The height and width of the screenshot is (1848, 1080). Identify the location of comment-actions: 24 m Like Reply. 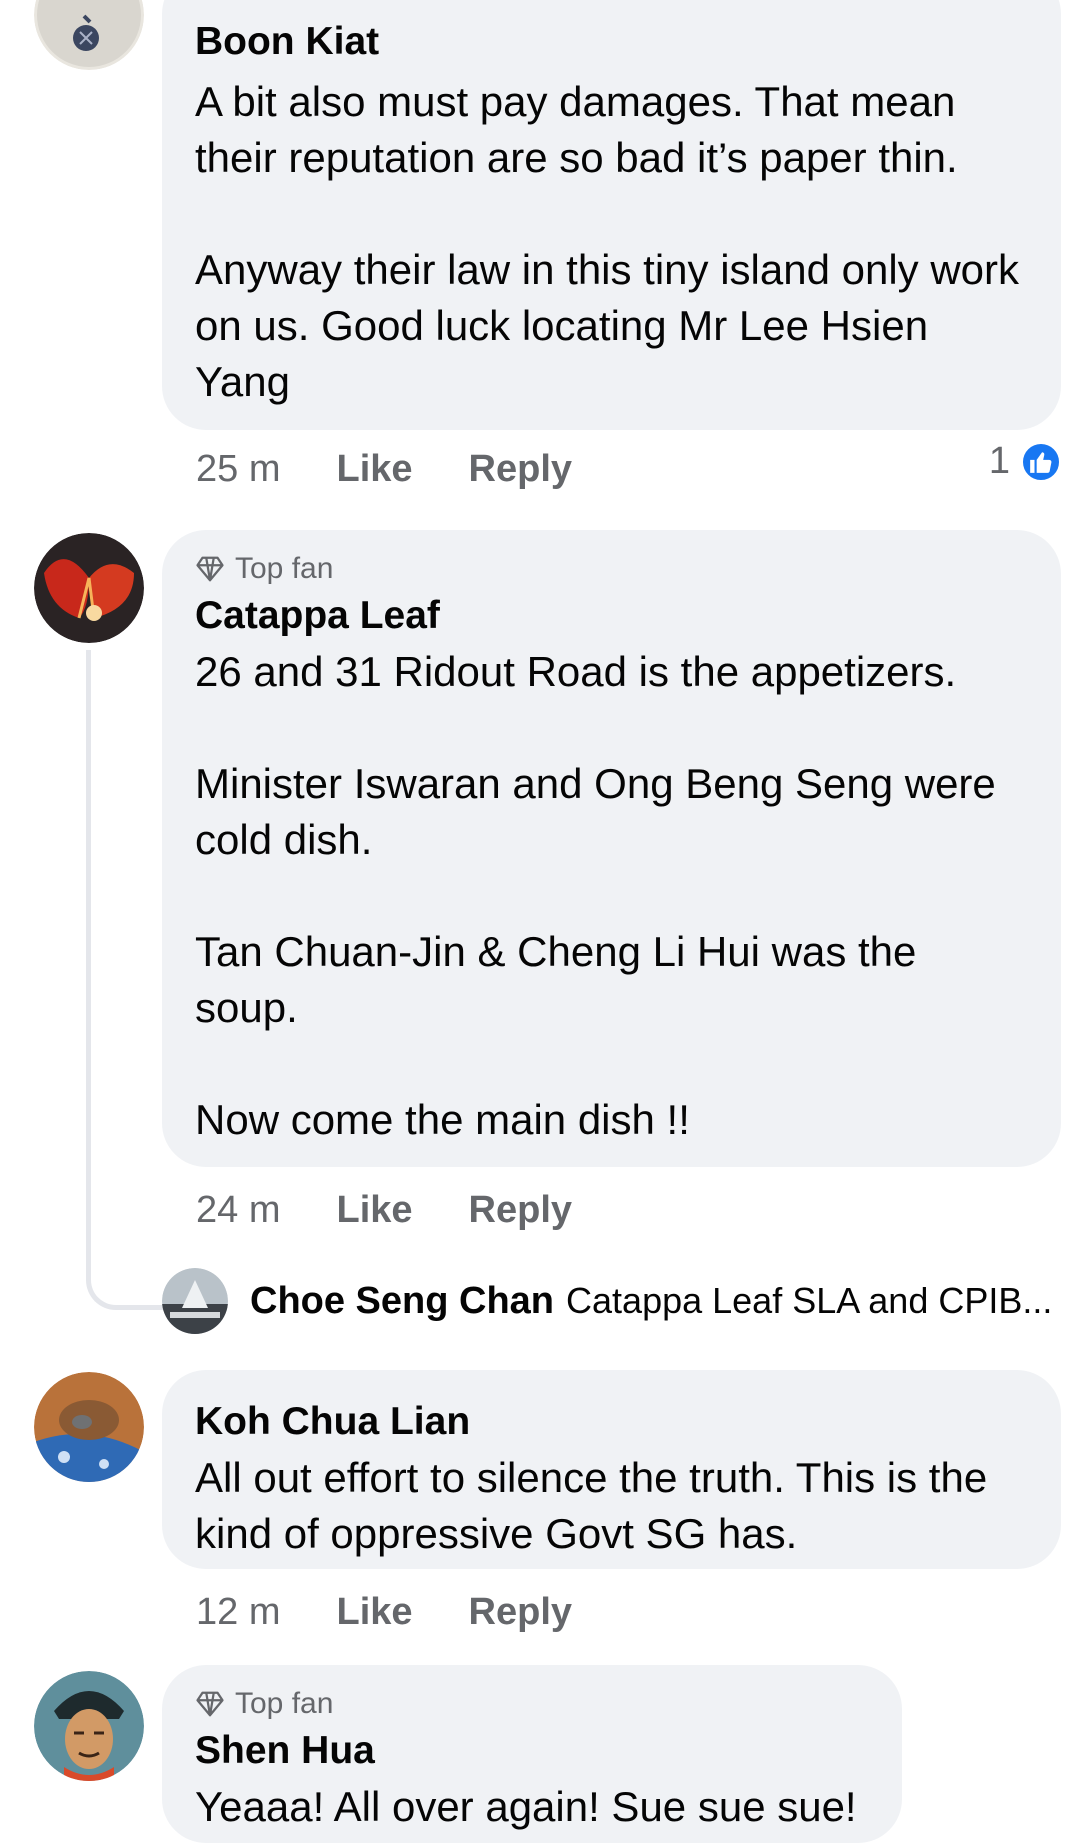
(384, 1210).